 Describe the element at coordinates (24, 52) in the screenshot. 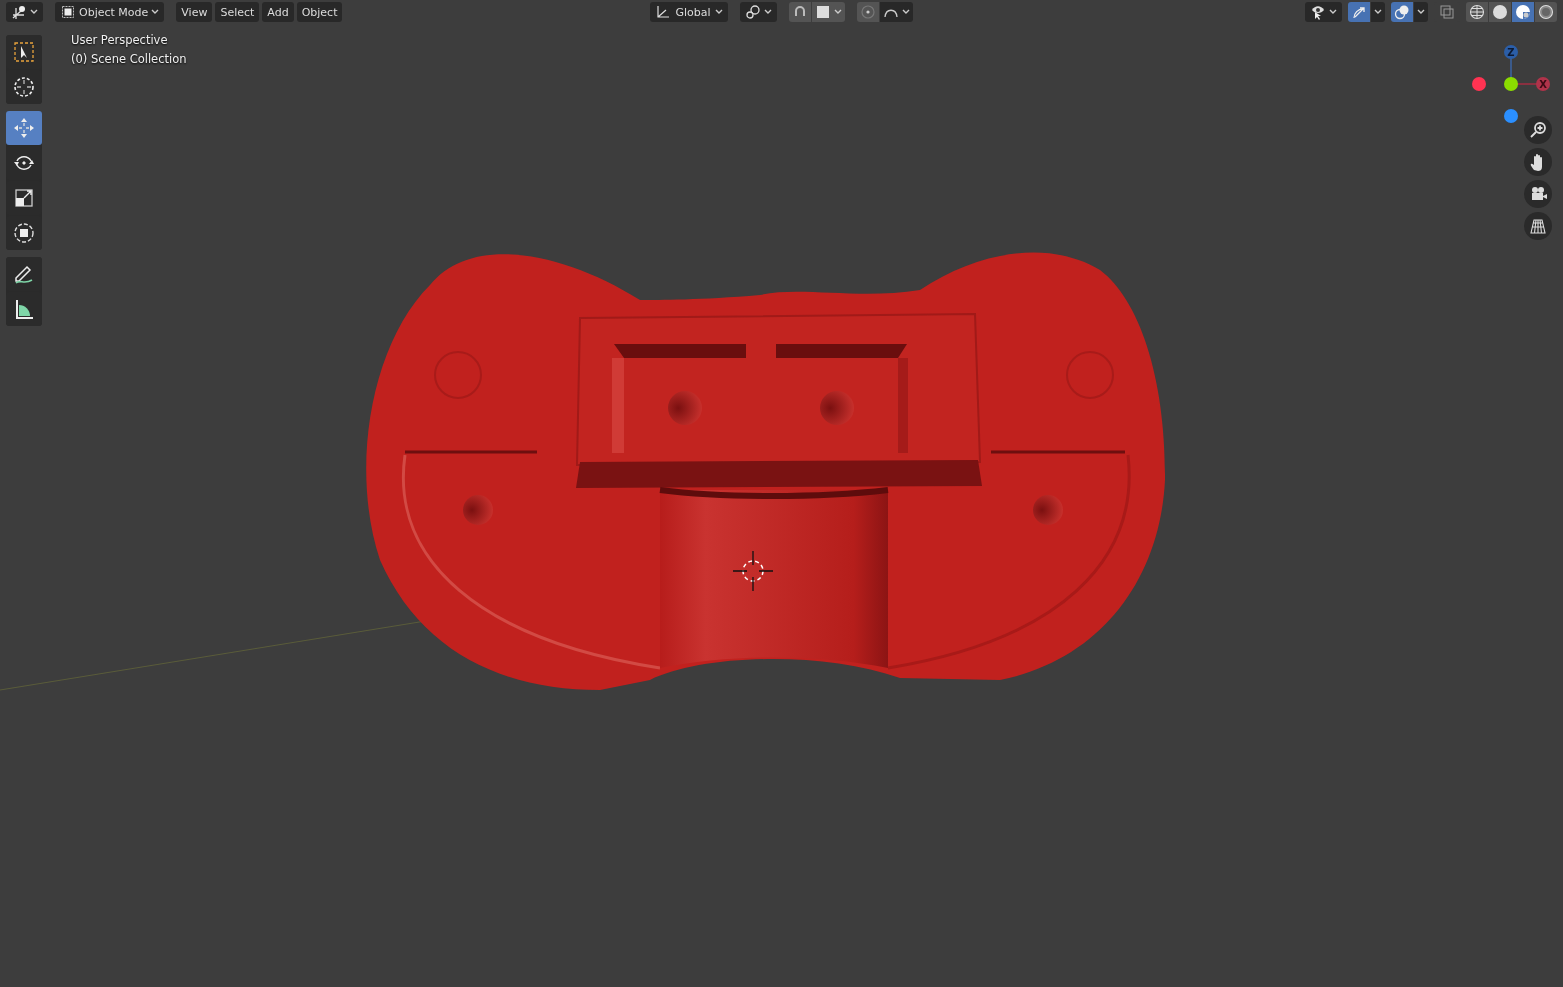

I see `select-box-icon` at that location.